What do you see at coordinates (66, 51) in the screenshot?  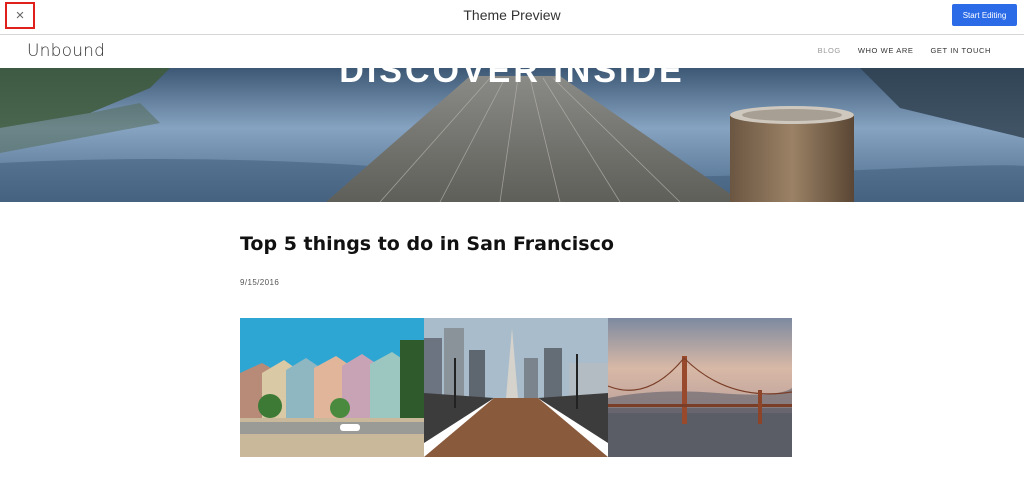 I see `site-logo: Unbound` at bounding box center [66, 51].